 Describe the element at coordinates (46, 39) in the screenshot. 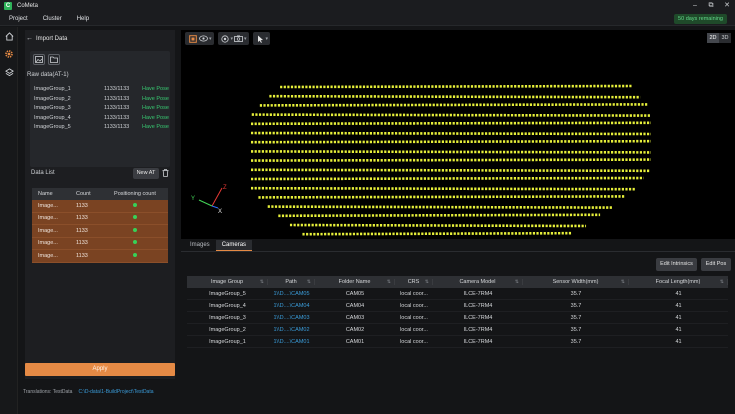

I see `panel-header: ← Import Data` at that location.